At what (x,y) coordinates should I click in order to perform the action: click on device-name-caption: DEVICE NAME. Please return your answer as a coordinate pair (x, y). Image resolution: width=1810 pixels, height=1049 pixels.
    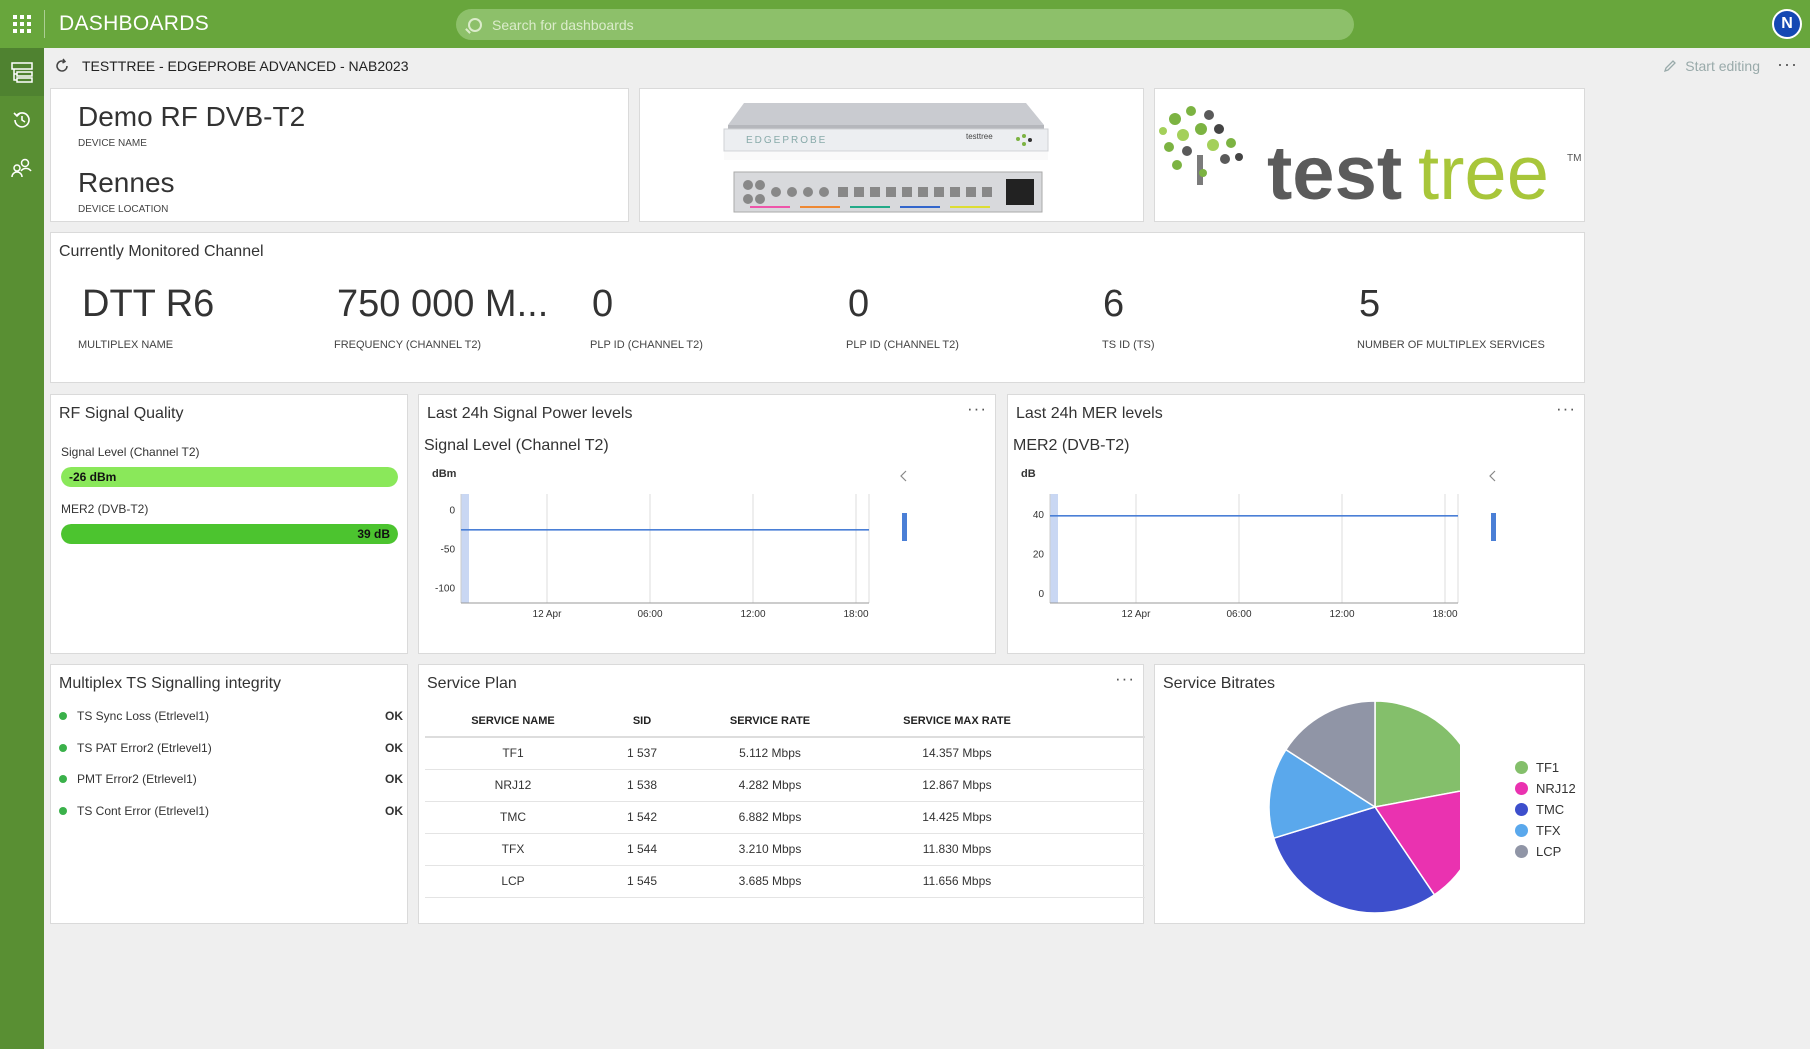
    Looking at the image, I should click on (112, 143).